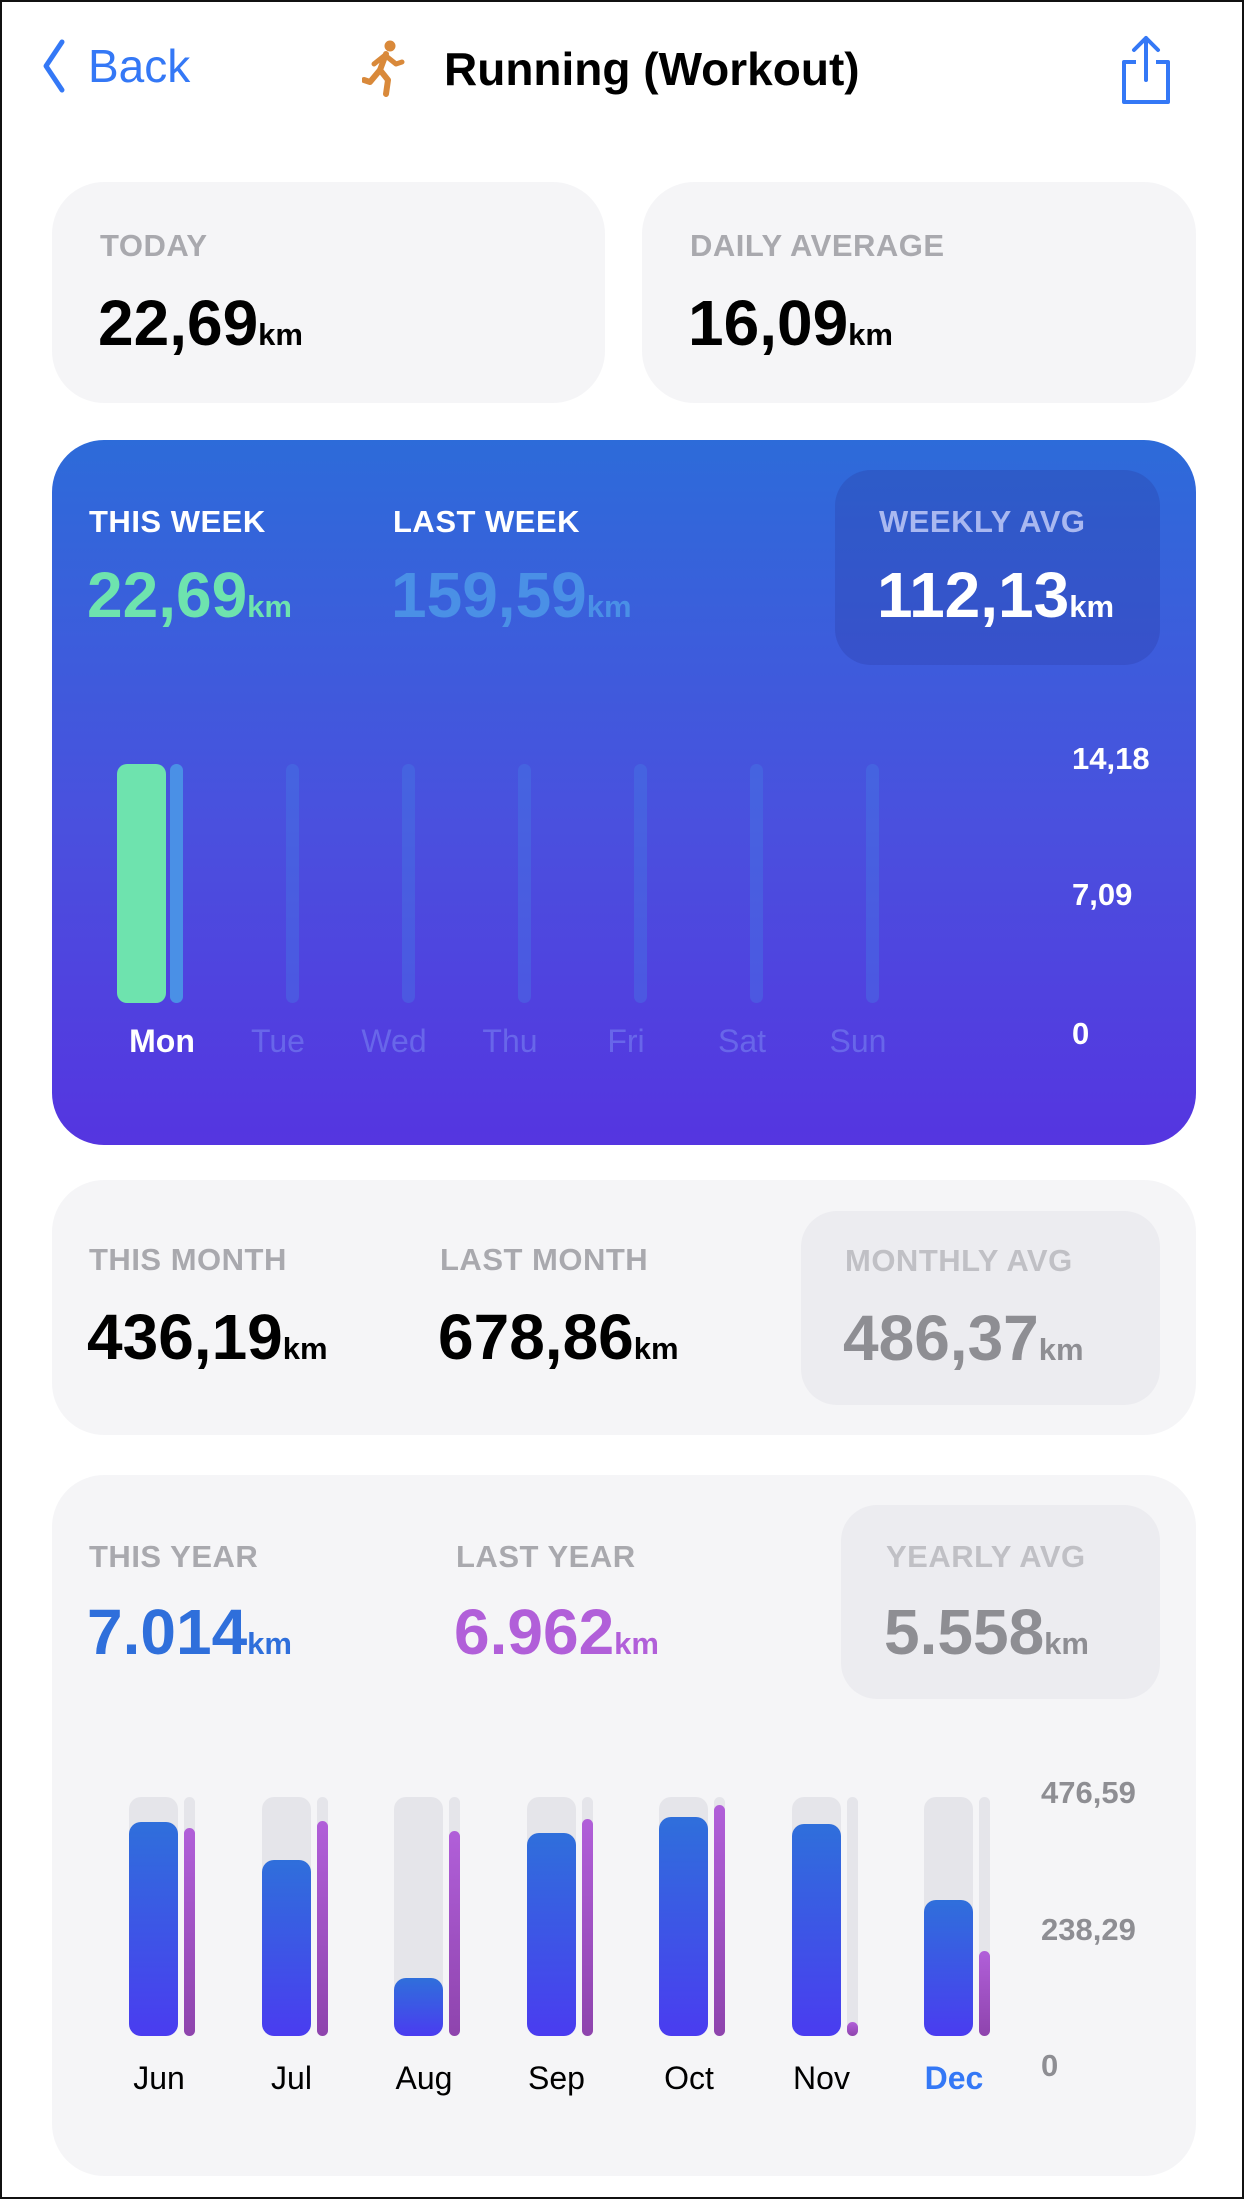 This screenshot has width=1244, height=2199. I want to click on daily-average-card: DAILY AVERAGE 16,09km, so click(919, 292).